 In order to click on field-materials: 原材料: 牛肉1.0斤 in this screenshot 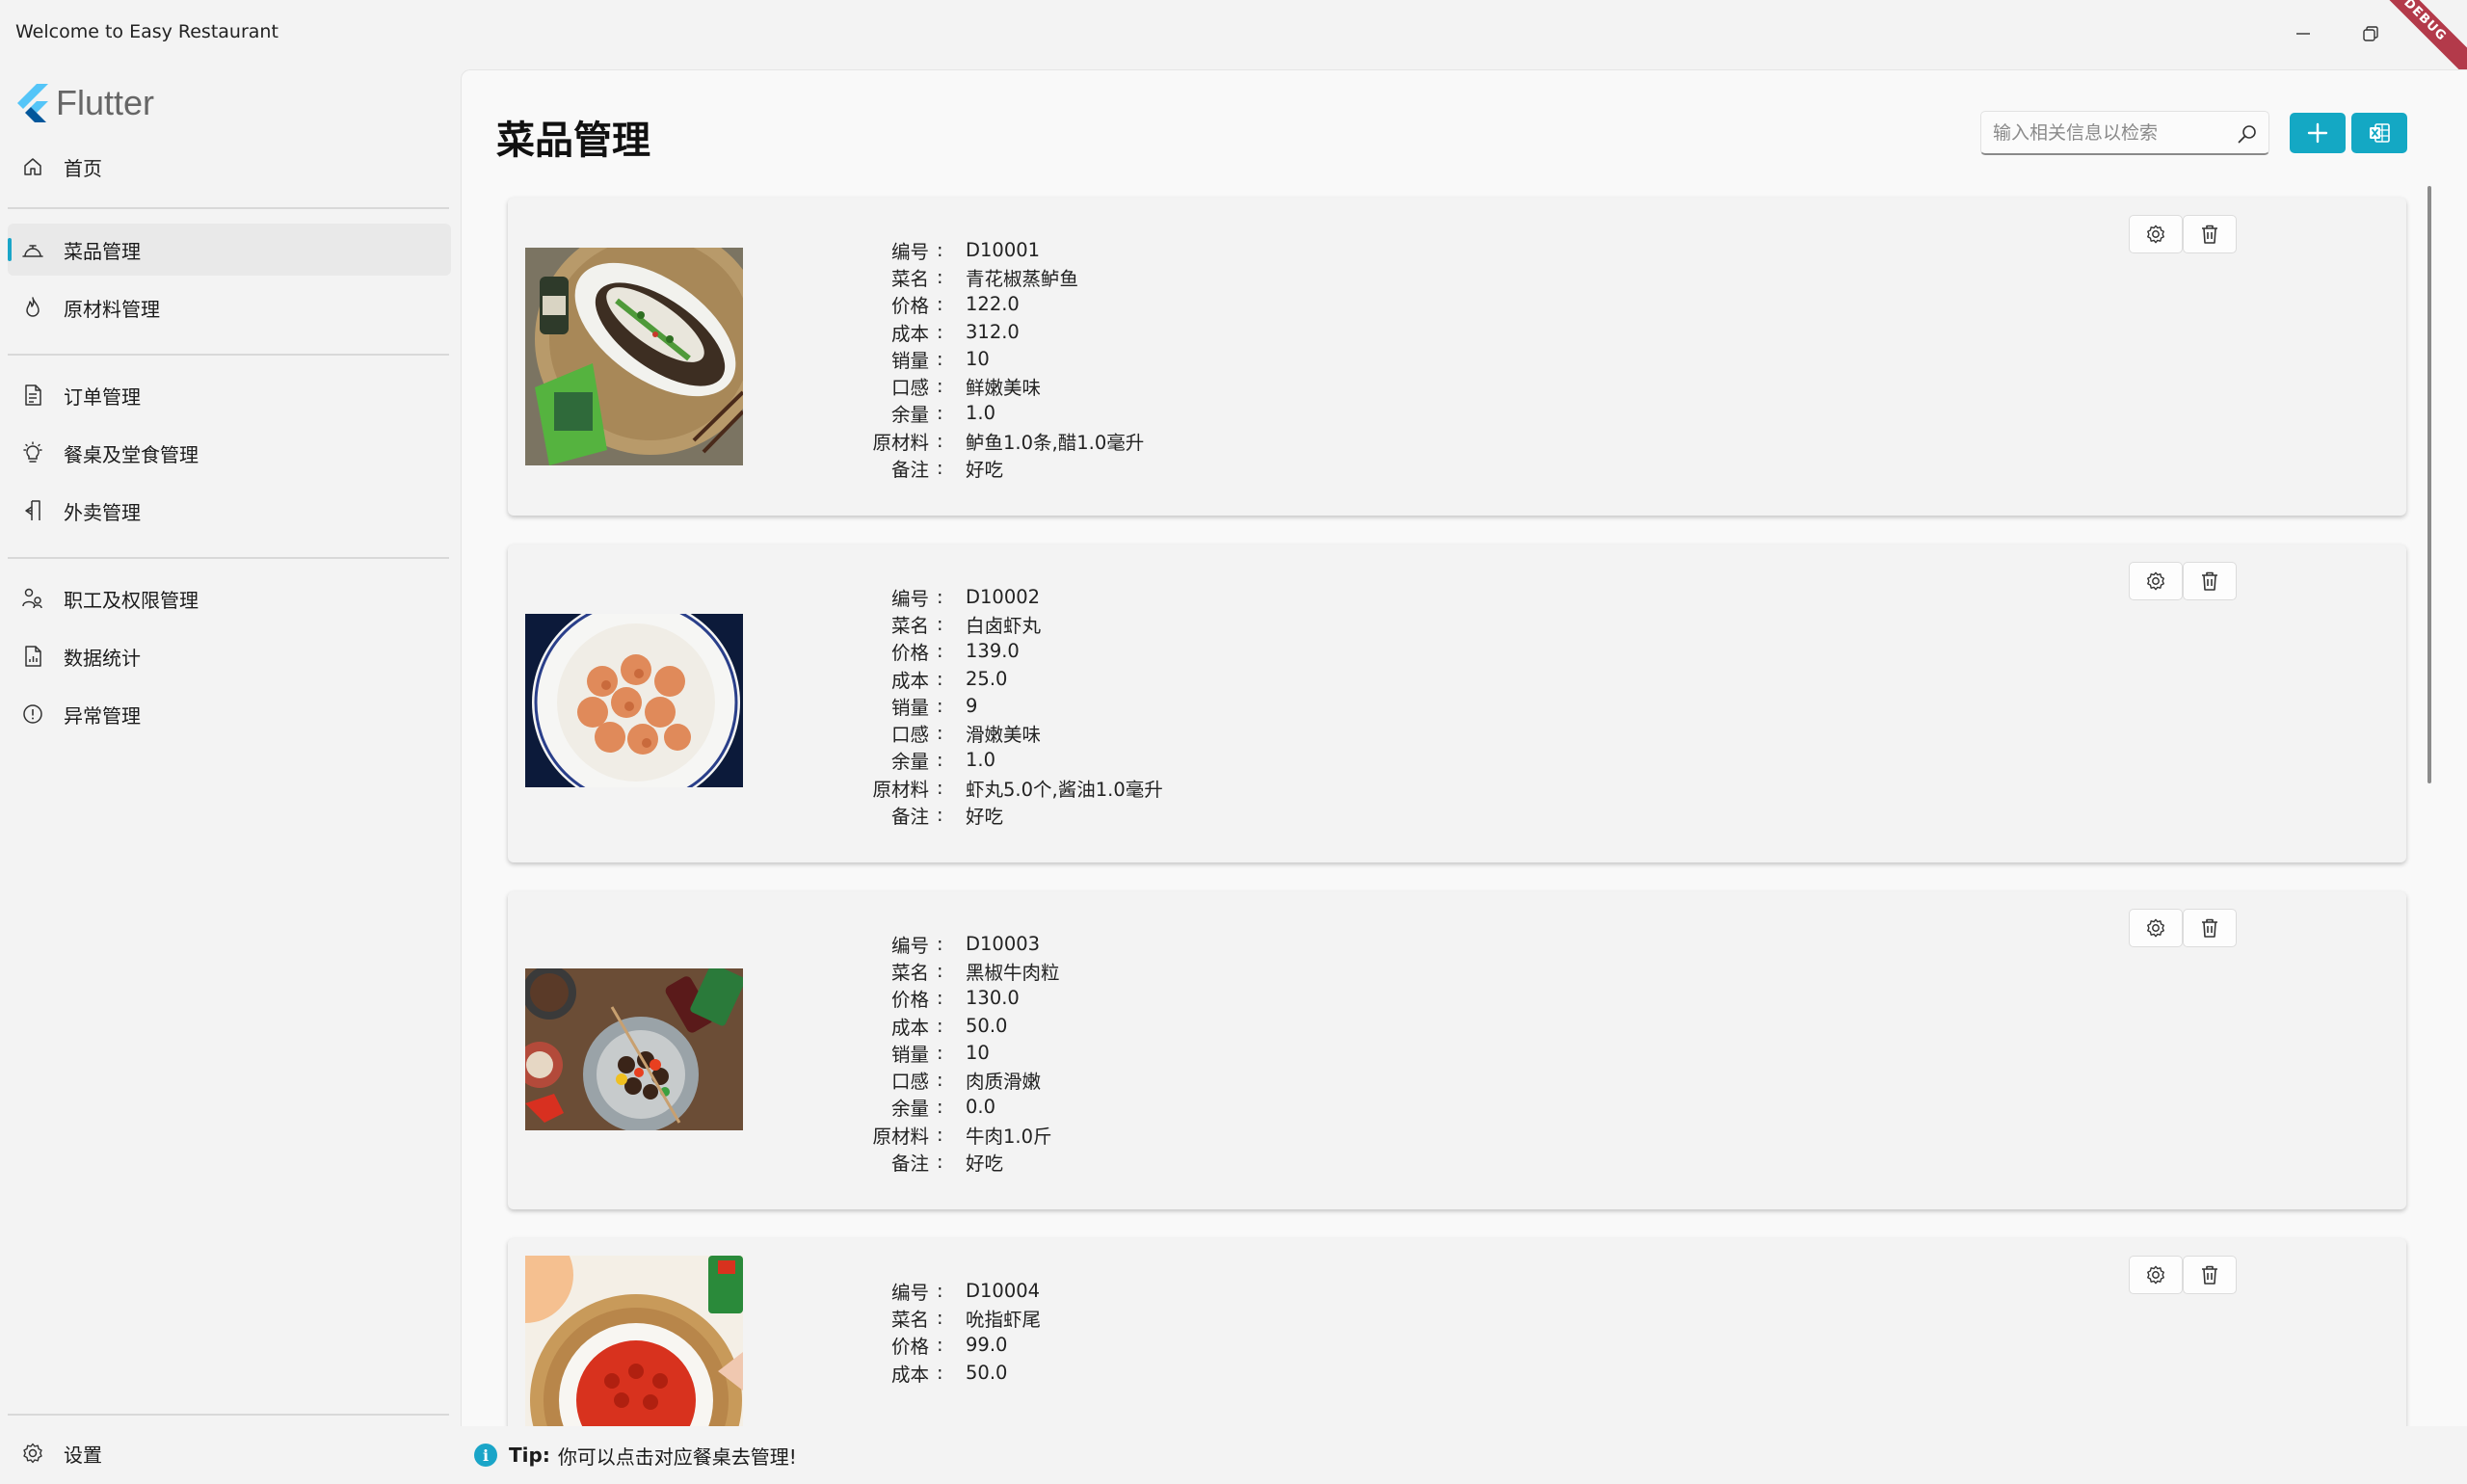, I will do `click(962, 1135)`.